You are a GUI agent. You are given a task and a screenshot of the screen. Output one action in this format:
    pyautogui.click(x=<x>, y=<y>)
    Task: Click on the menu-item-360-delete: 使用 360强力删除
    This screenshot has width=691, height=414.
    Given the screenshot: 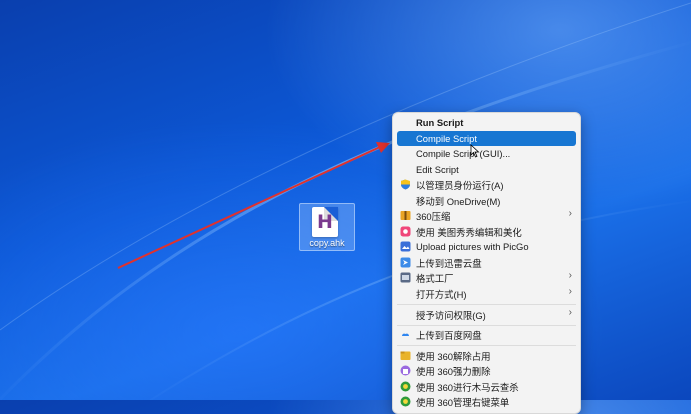 What is the action you would take?
    pyautogui.click(x=486, y=370)
    